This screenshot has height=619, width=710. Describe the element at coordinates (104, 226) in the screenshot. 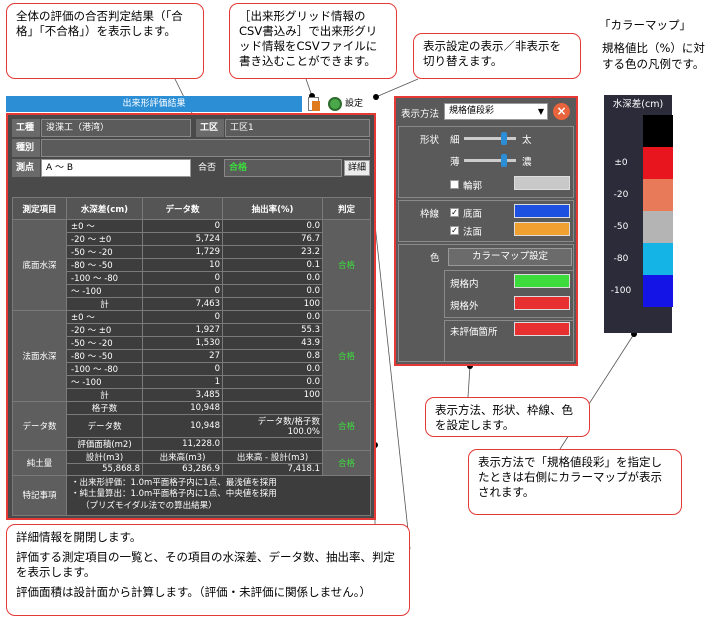

I see `table-cell: ±0 ～` at that location.